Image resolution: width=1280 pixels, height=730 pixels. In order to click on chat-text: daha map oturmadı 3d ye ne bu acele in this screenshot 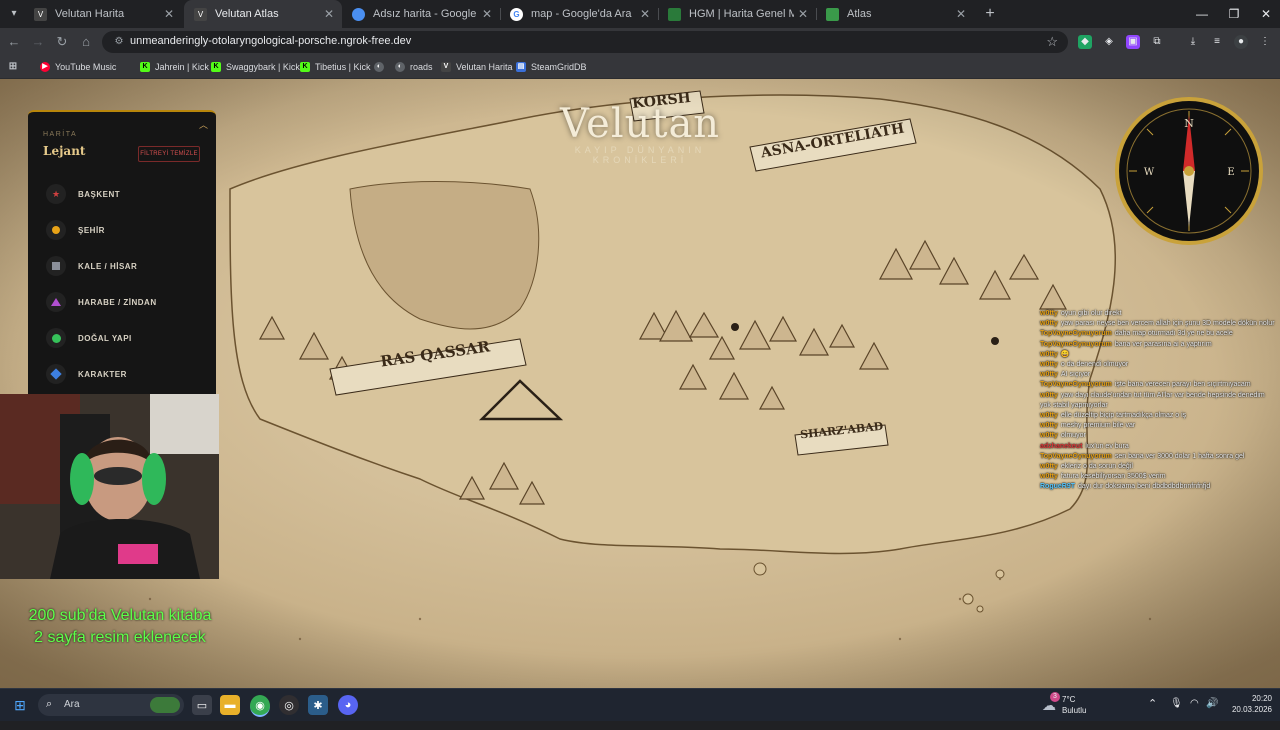, I will do `click(1173, 334)`.